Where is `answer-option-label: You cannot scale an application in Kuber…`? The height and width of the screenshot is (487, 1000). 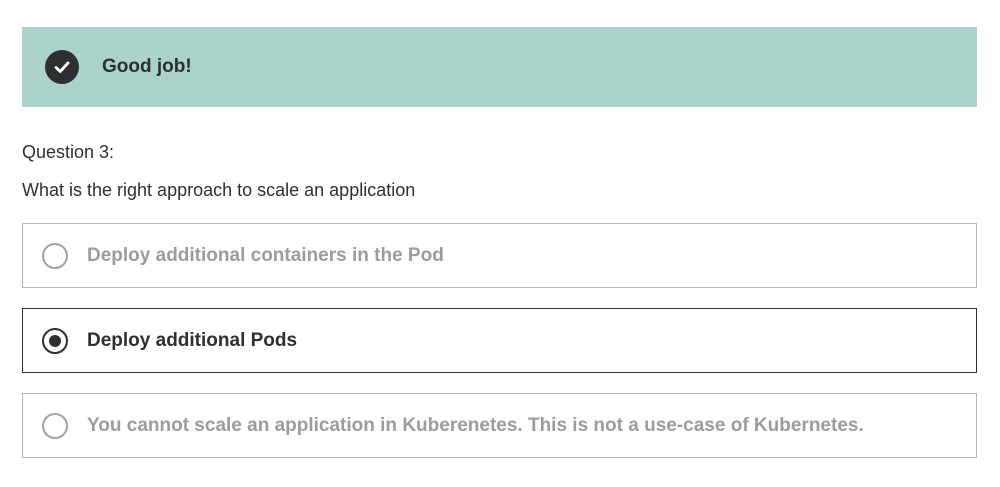
answer-option-label: You cannot scale an application in Kuber… is located at coordinates (475, 425).